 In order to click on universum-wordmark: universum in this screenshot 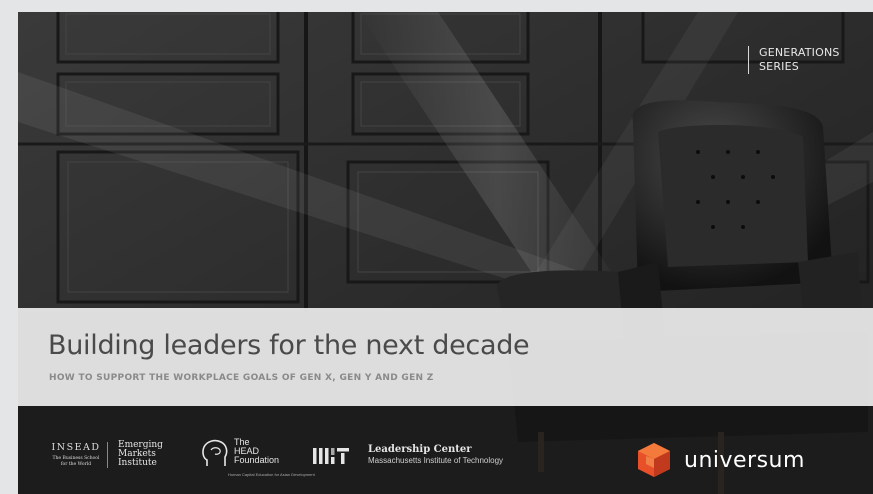, I will do `click(744, 460)`.